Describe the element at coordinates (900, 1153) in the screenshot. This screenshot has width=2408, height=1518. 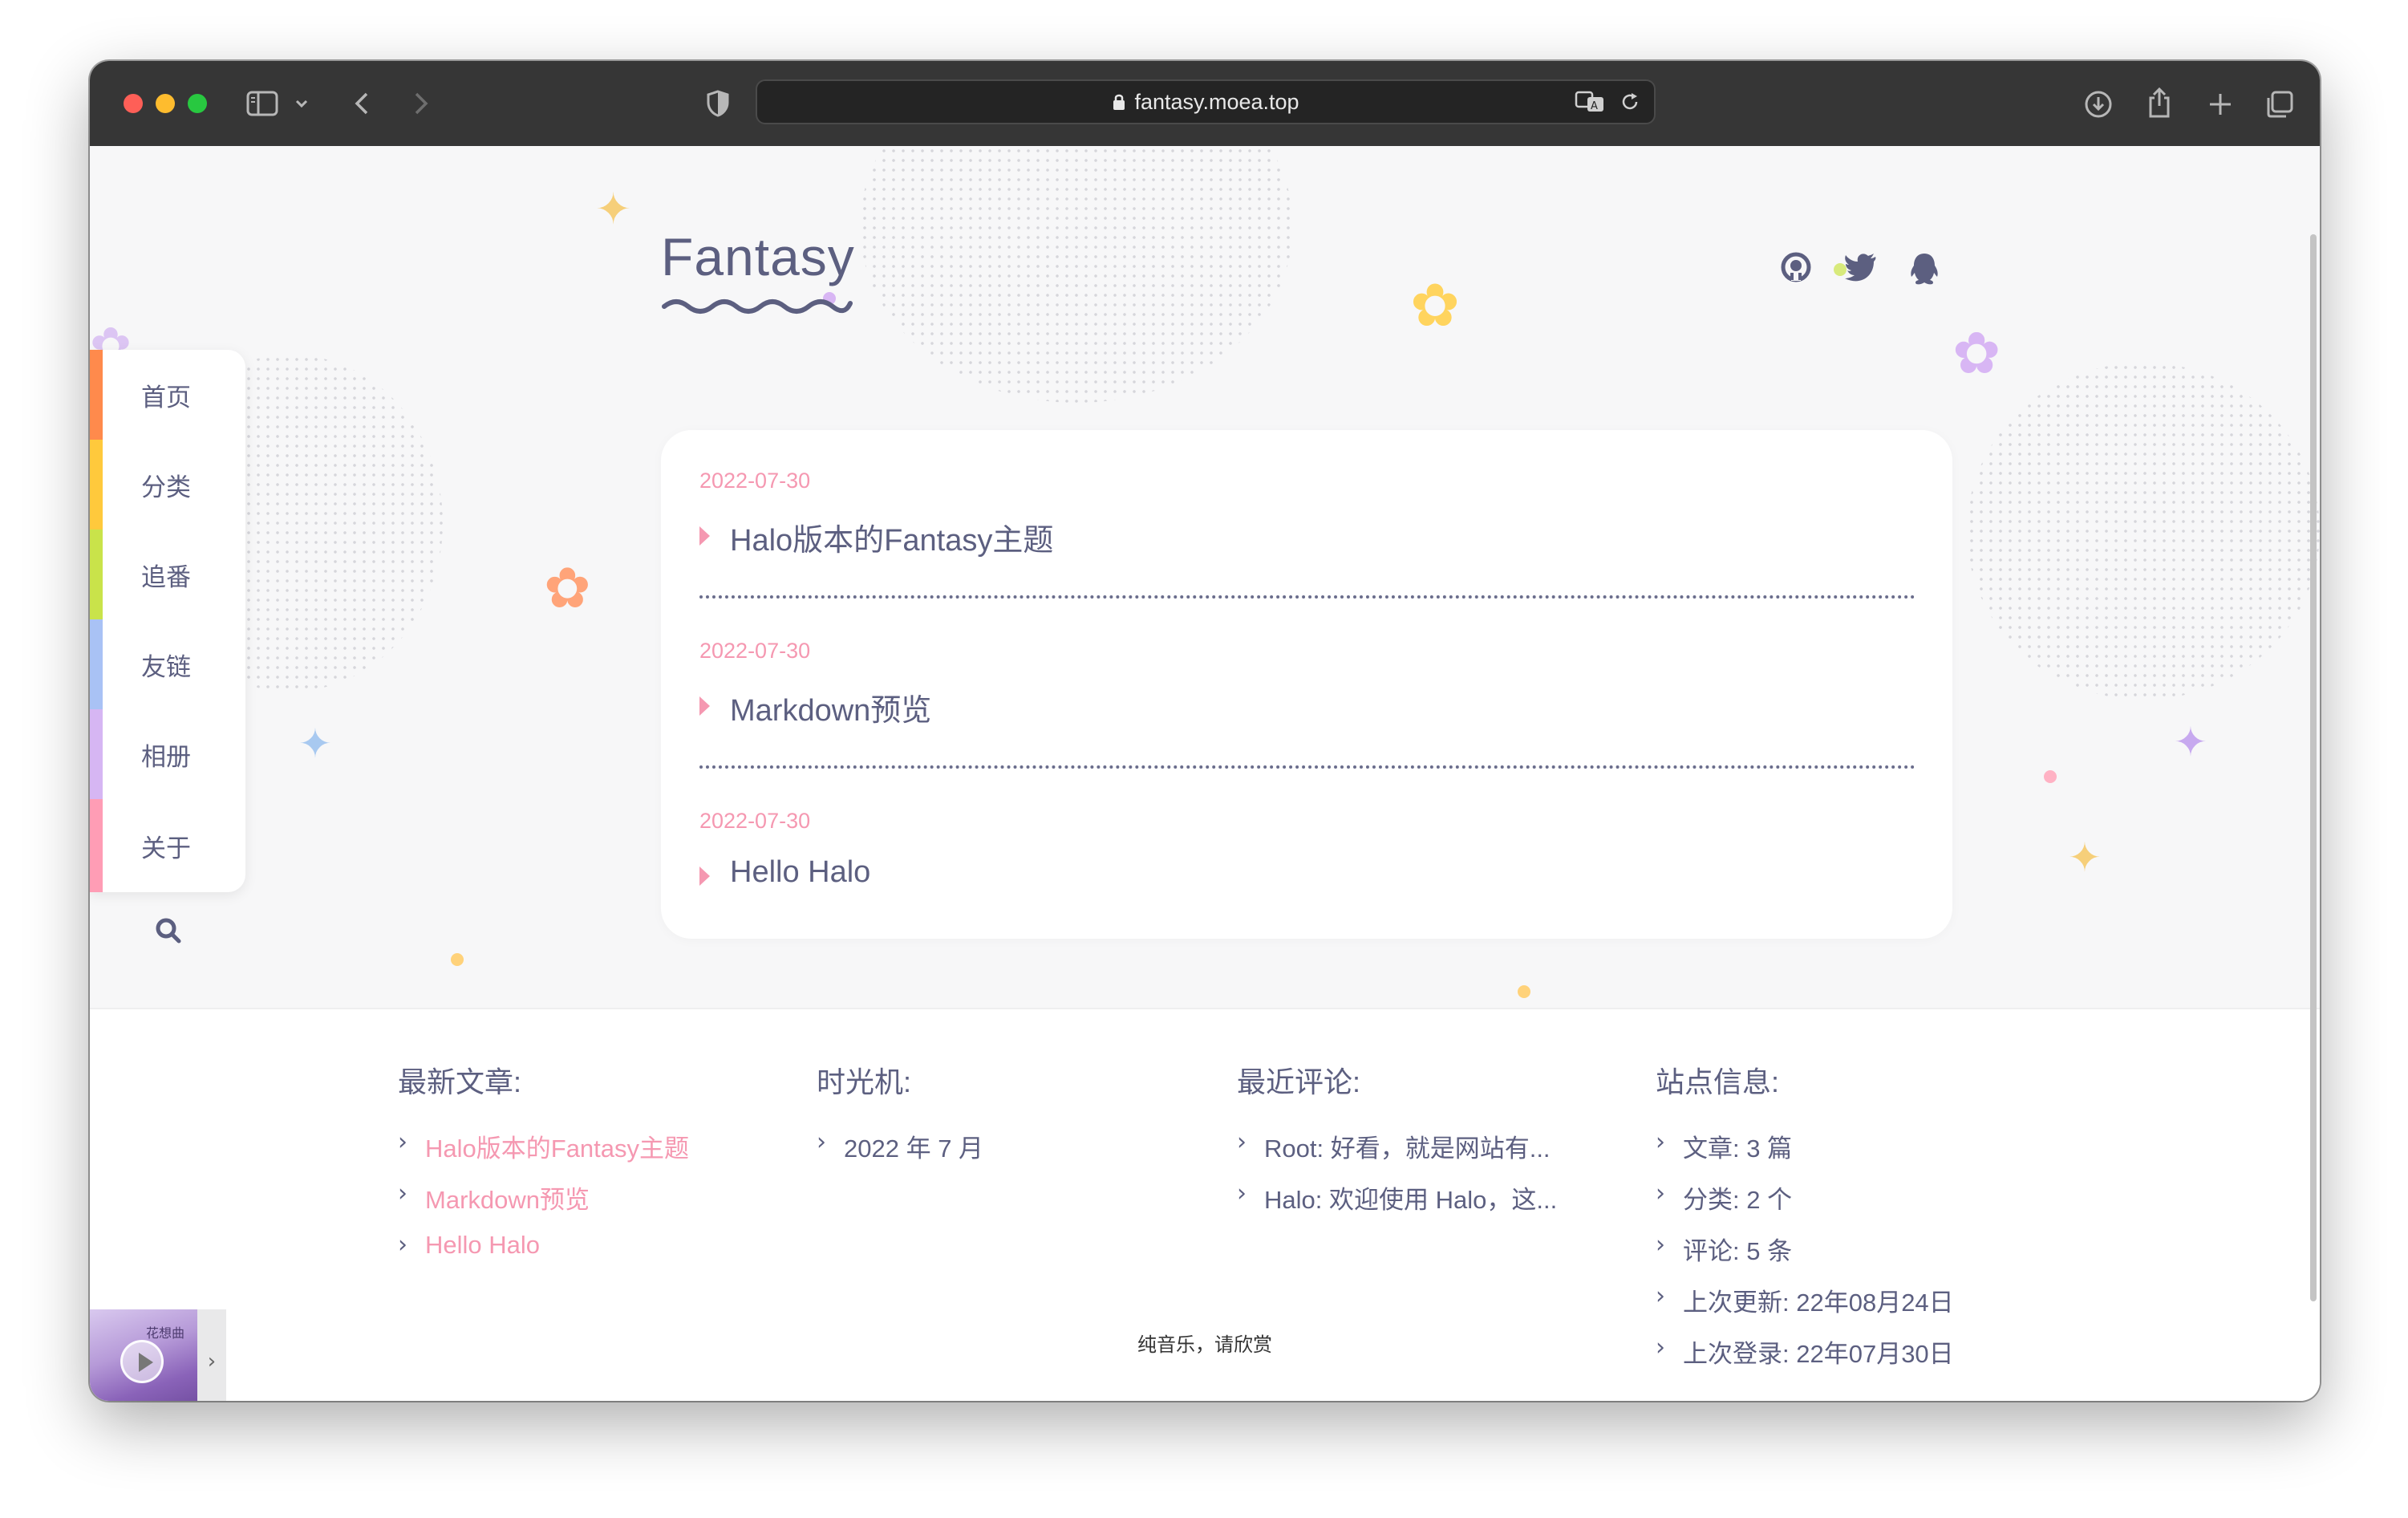
I see `footer-link: › 2022 年 7 月` at that location.